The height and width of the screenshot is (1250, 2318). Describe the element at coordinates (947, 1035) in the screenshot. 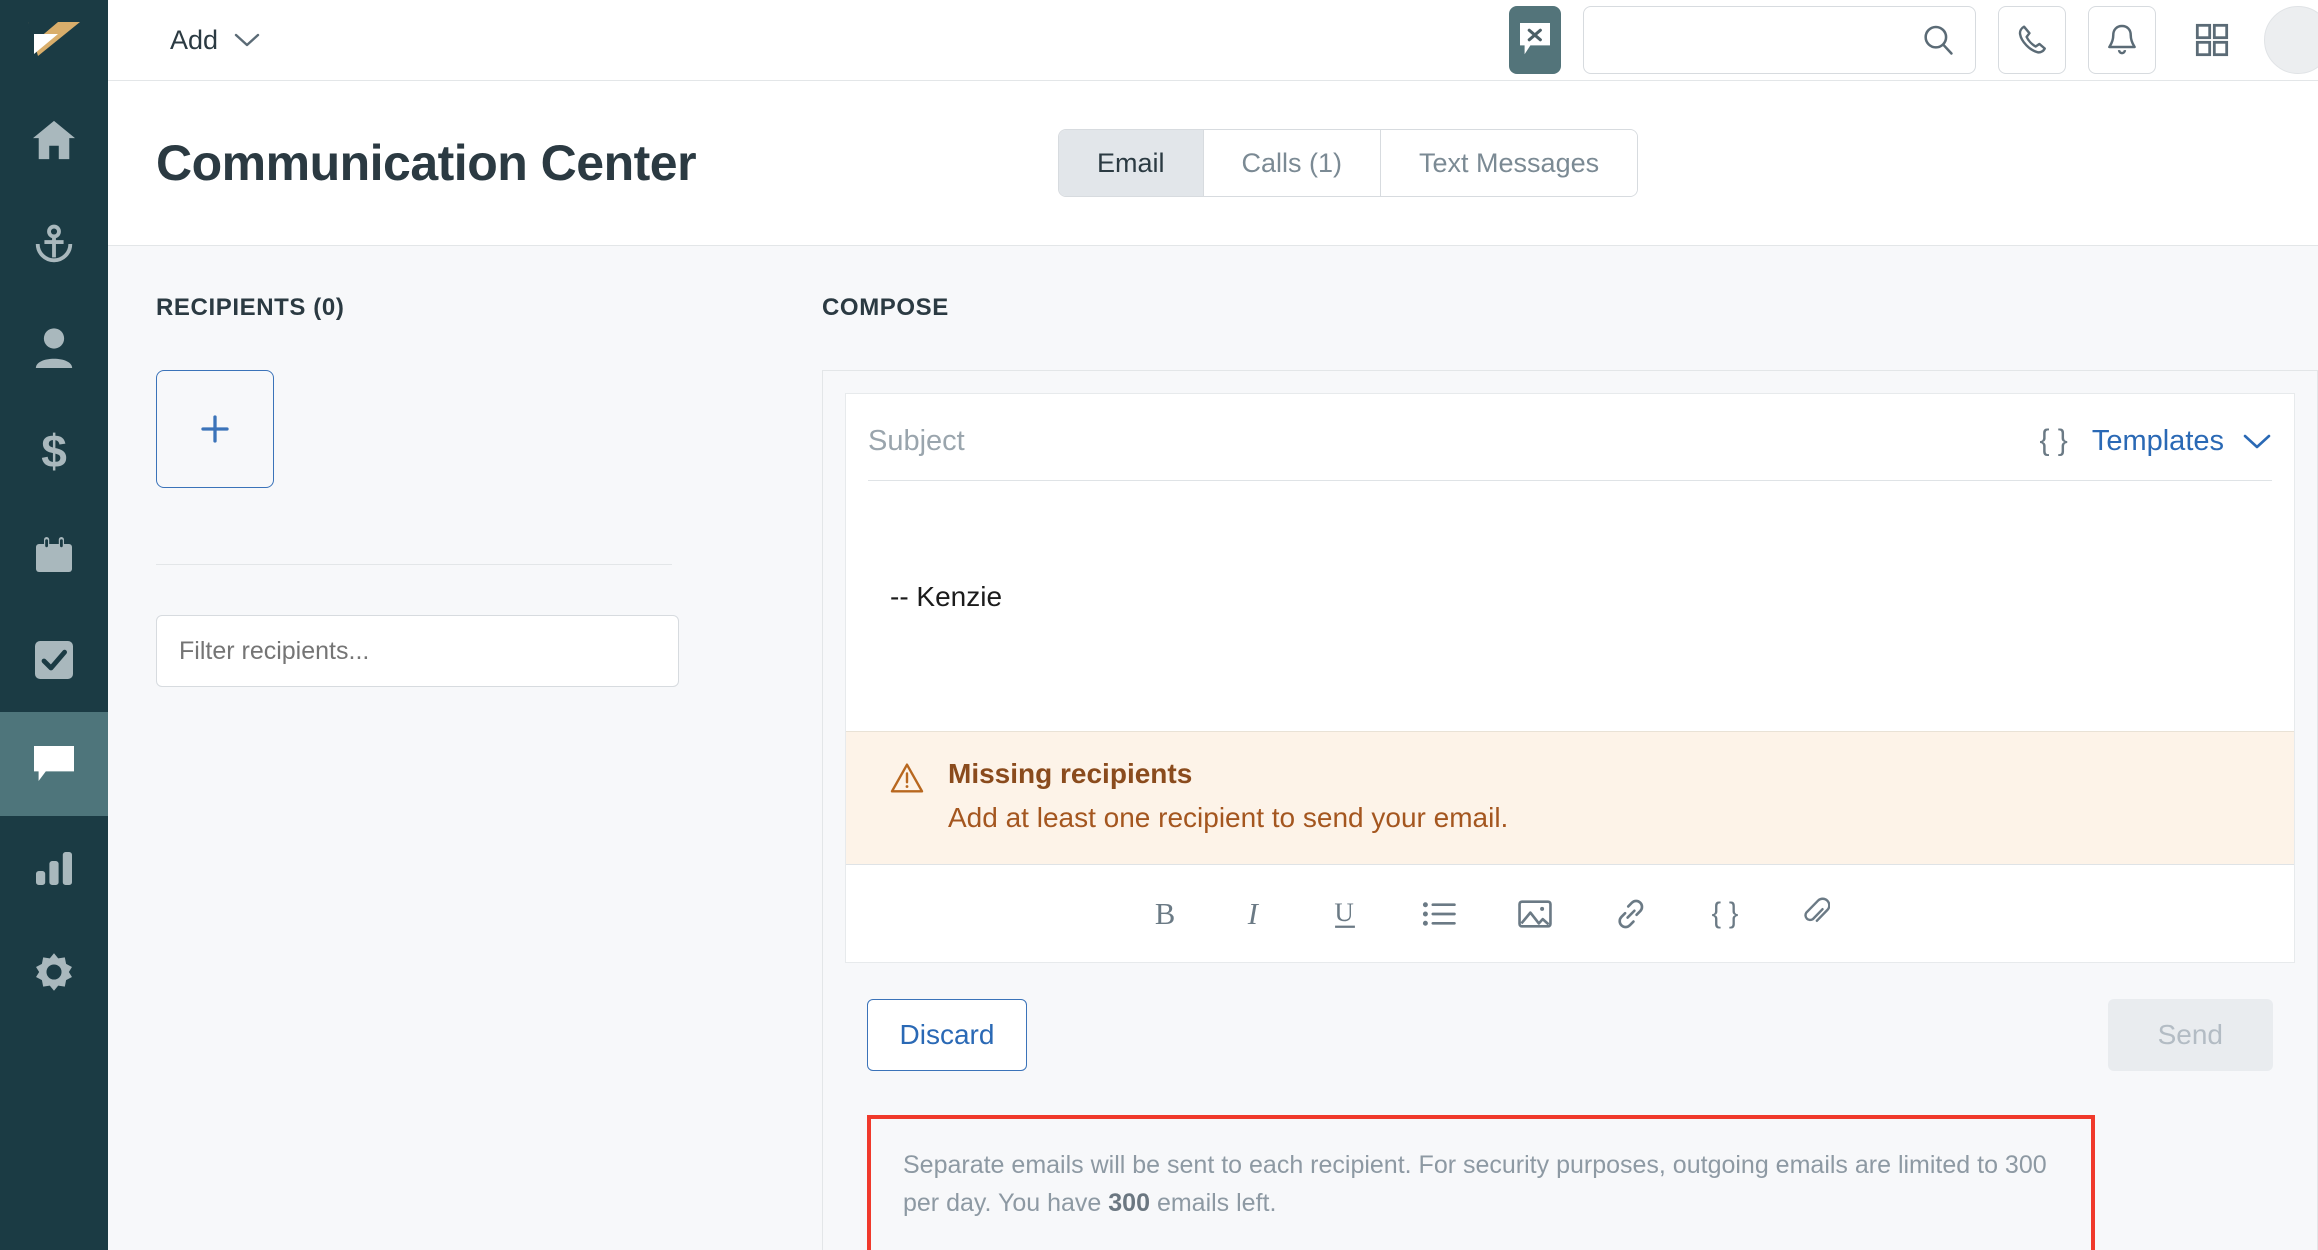

I see `discard-button: Discard` at that location.